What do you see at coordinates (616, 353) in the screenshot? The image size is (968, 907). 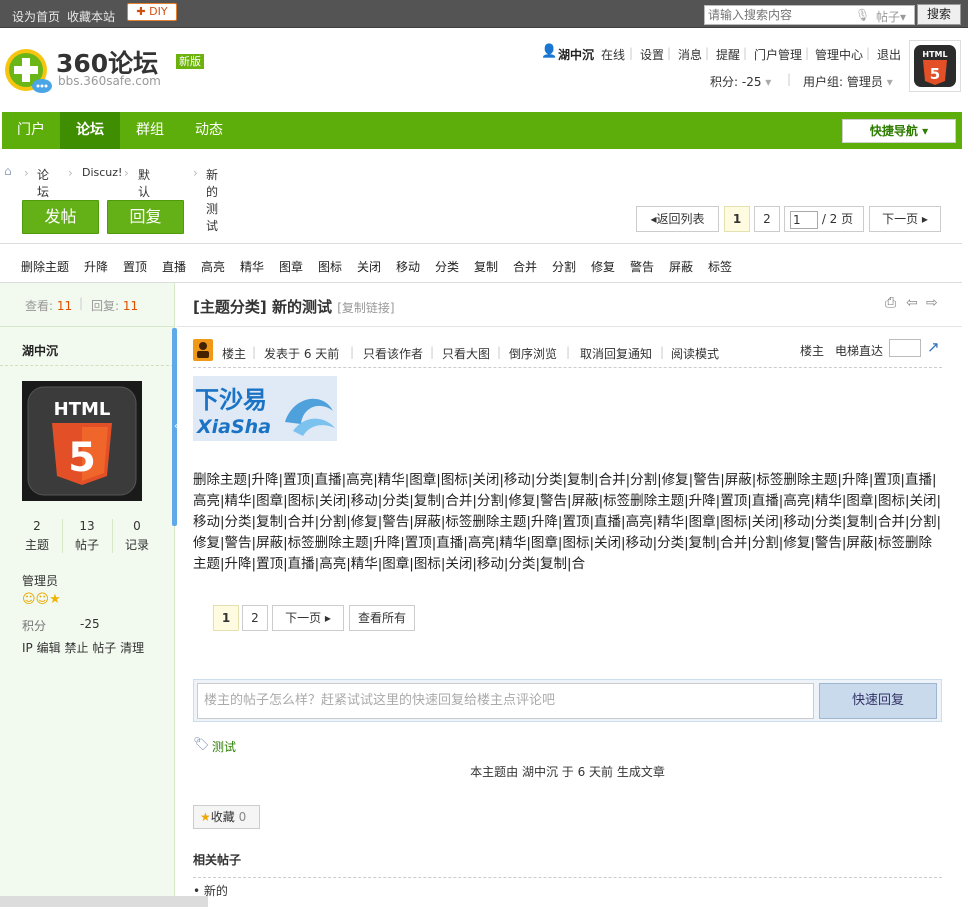 I see `cancel-notify-link: 取消回复通知` at bounding box center [616, 353].